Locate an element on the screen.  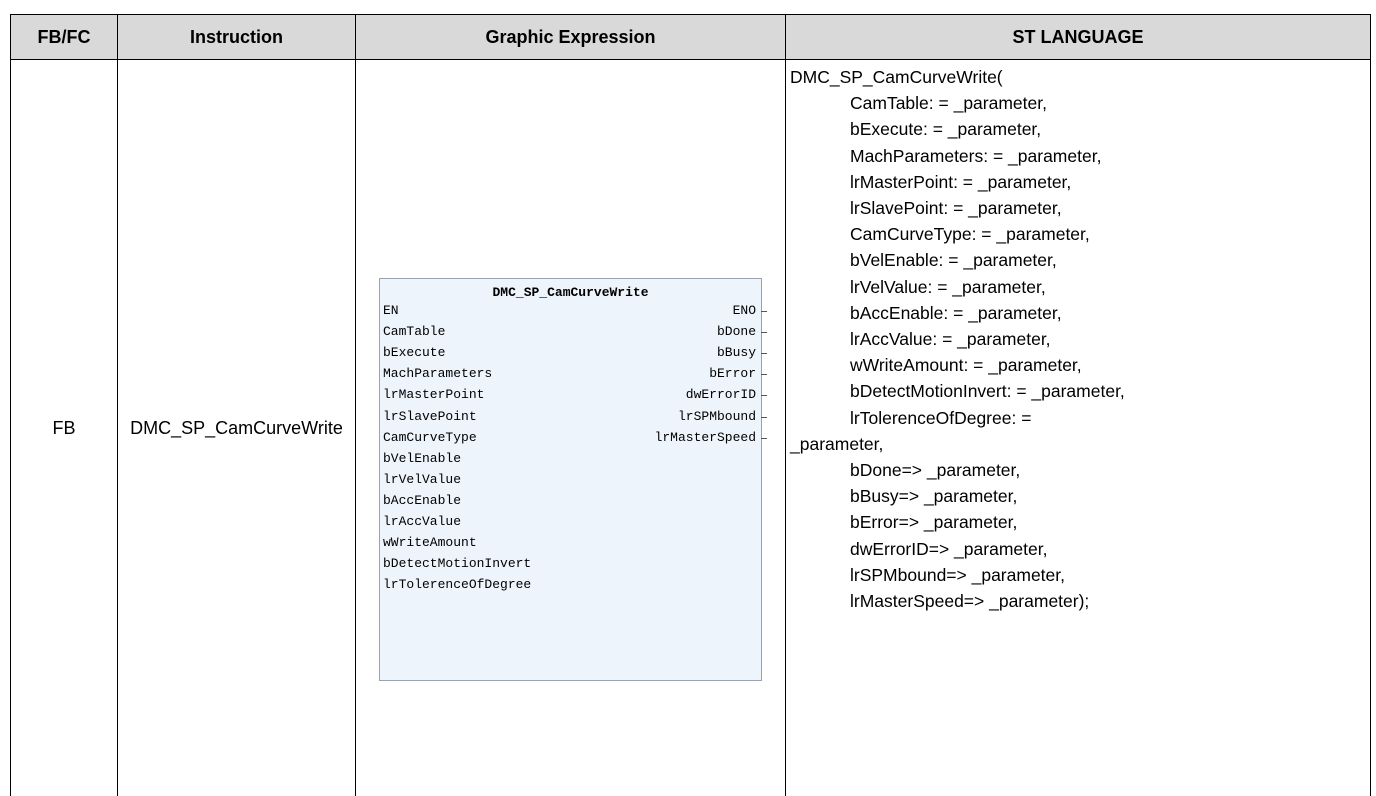
st-param-line: lrAccValue: = _parameter, is located at coordinates (950, 339).